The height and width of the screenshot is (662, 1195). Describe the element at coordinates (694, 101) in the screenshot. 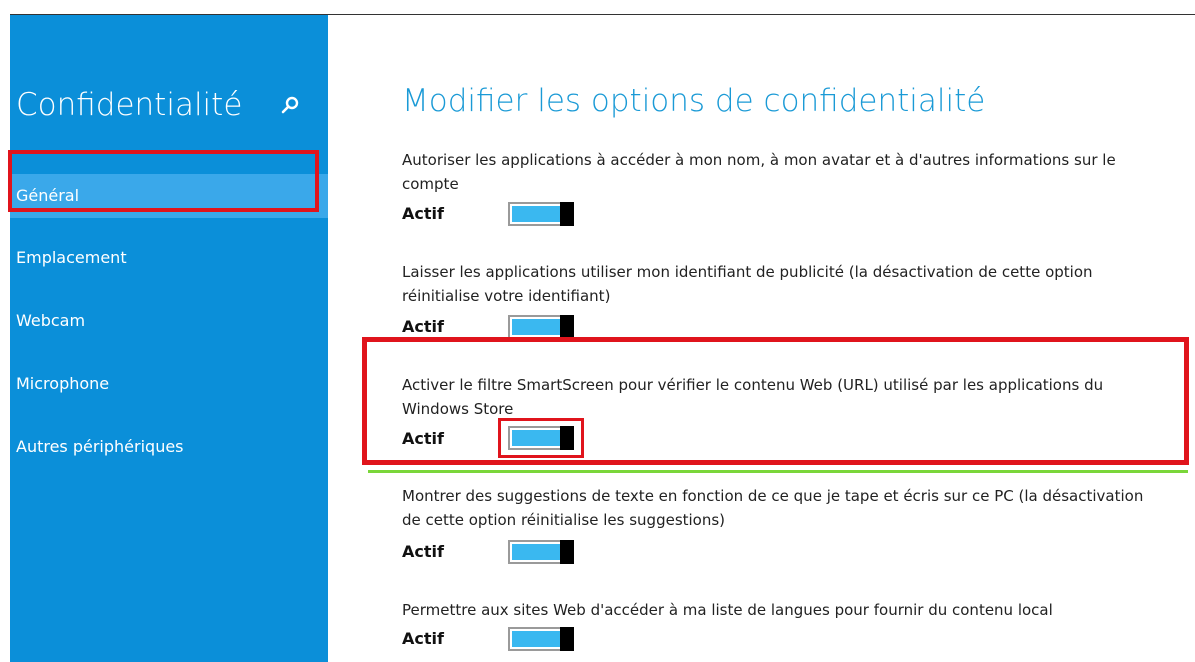

I see `page-title: Modifier les options de confidentialité` at that location.